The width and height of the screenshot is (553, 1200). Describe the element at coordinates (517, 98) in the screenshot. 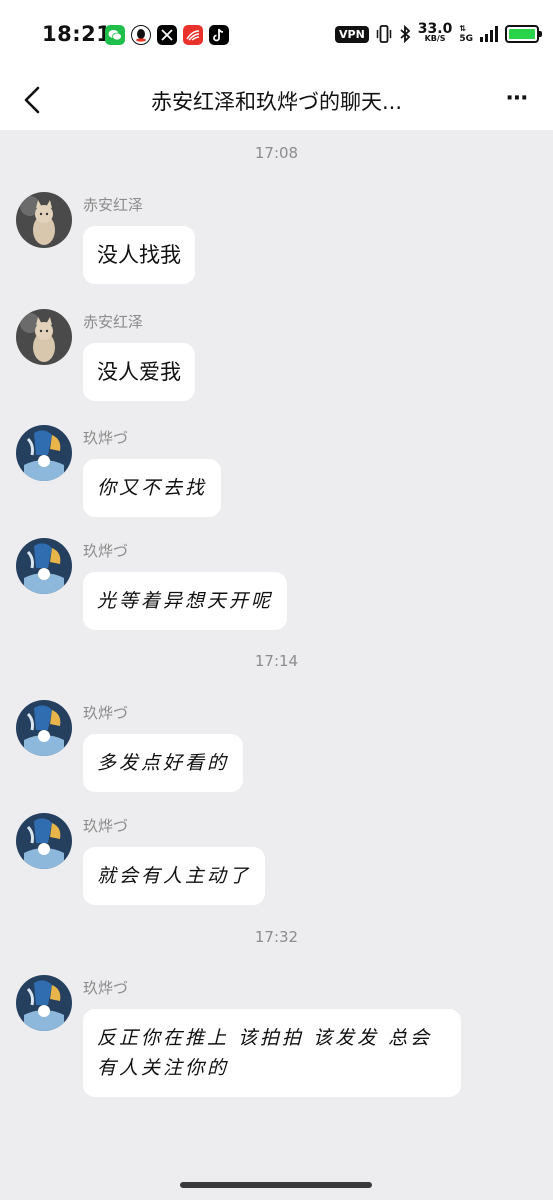

I see `more-icon: ⋯` at that location.